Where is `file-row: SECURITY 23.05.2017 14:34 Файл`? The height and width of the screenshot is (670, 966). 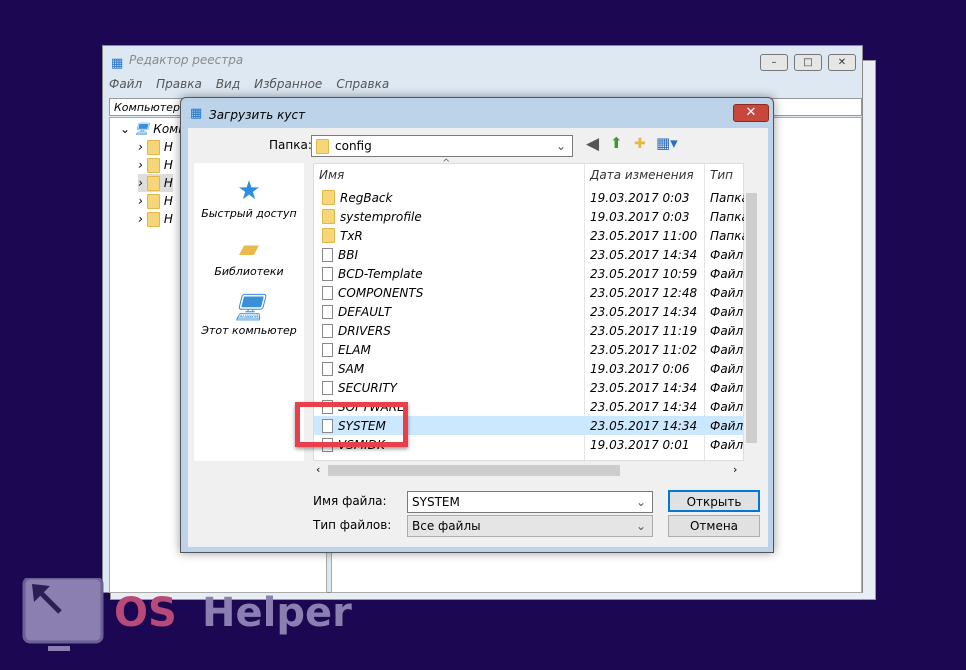 file-row: SECURITY 23.05.2017 14:34 Файл is located at coordinates (529, 387).